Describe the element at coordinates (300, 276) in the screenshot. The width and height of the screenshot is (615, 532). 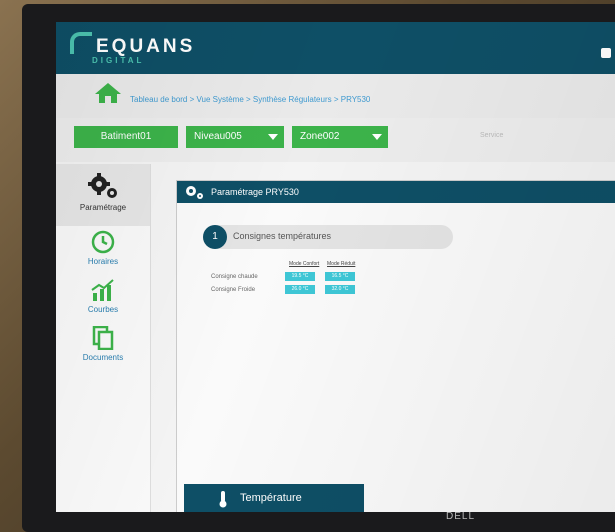
I see `value-field: 19.5 °C` at that location.